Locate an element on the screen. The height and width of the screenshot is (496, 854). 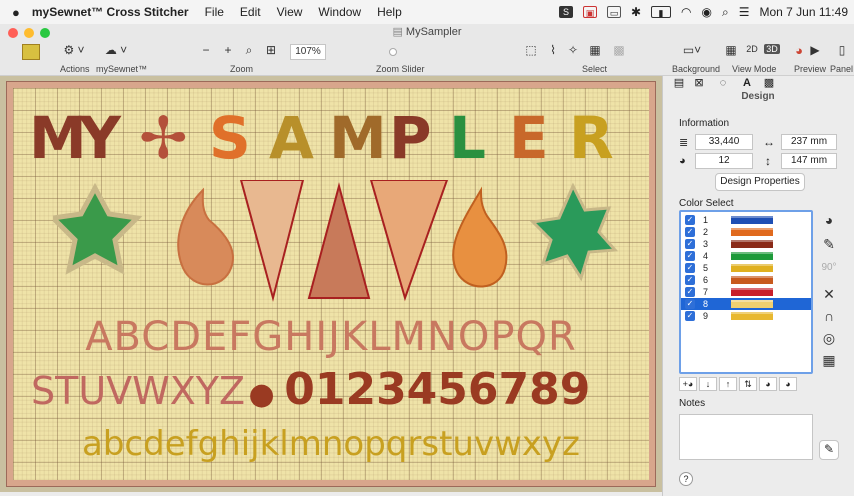
close-window-button is located at coordinates (13, 33).